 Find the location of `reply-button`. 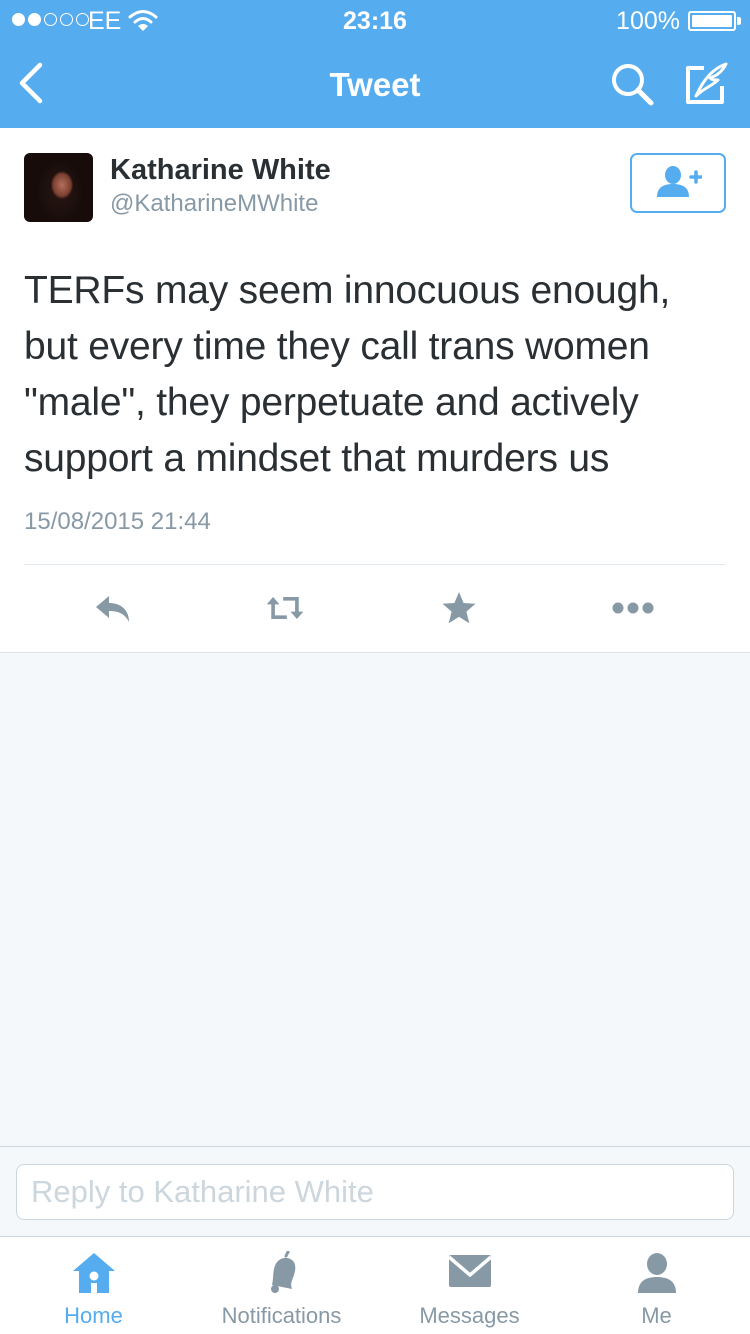

reply-button is located at coordinates (113, 608).